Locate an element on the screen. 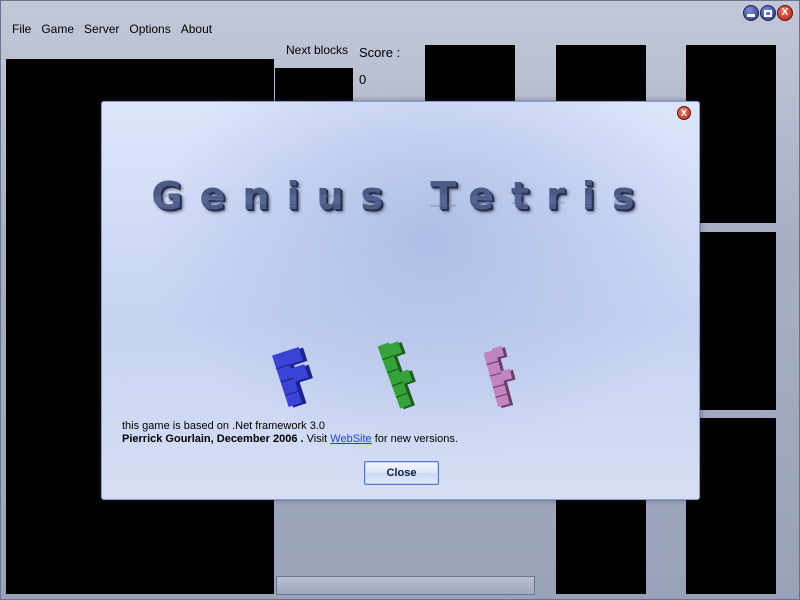 Image resolution: width=800 pixels, height=600 pixels. menu-game: Game is located at coordinates (57, 29).